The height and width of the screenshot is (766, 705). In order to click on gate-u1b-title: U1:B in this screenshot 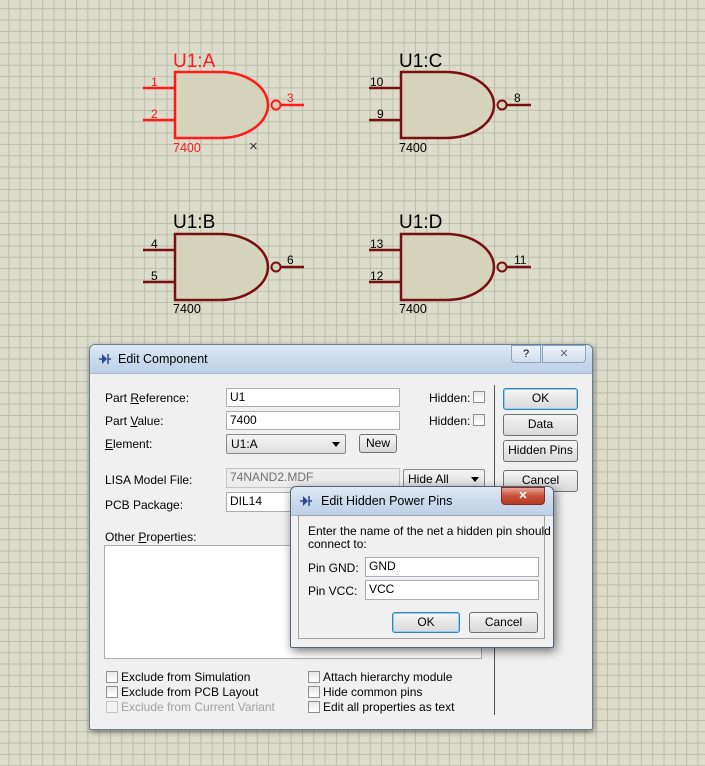, I will do `click(194, 222)`.